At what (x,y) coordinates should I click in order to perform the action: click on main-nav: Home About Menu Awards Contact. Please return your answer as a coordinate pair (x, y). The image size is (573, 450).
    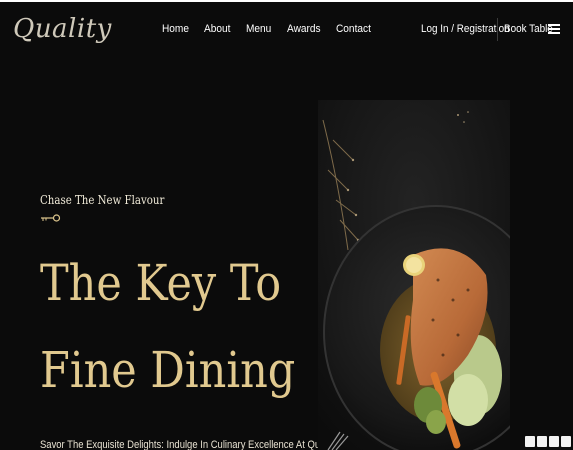
    Looking at the image, I should click on (268, 29).